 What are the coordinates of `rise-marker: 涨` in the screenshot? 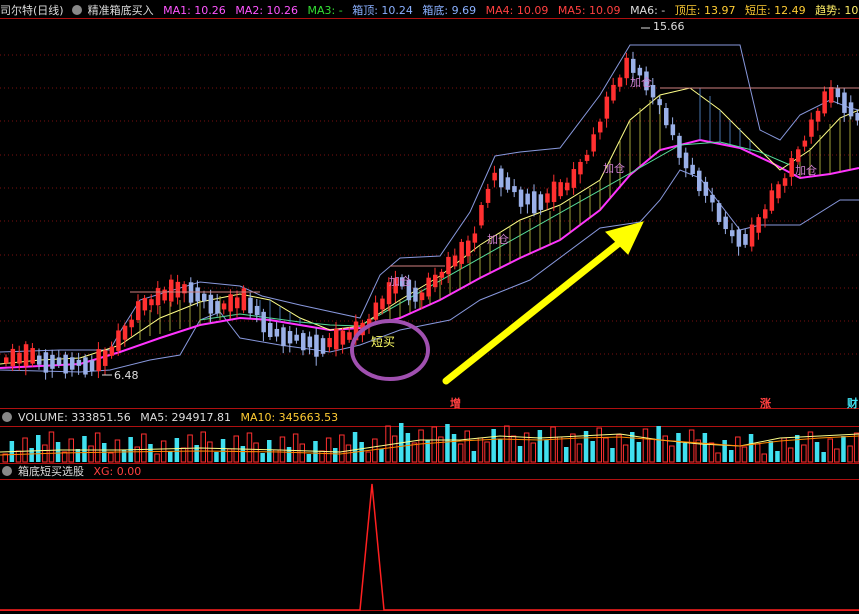 It's located at (765, 403).